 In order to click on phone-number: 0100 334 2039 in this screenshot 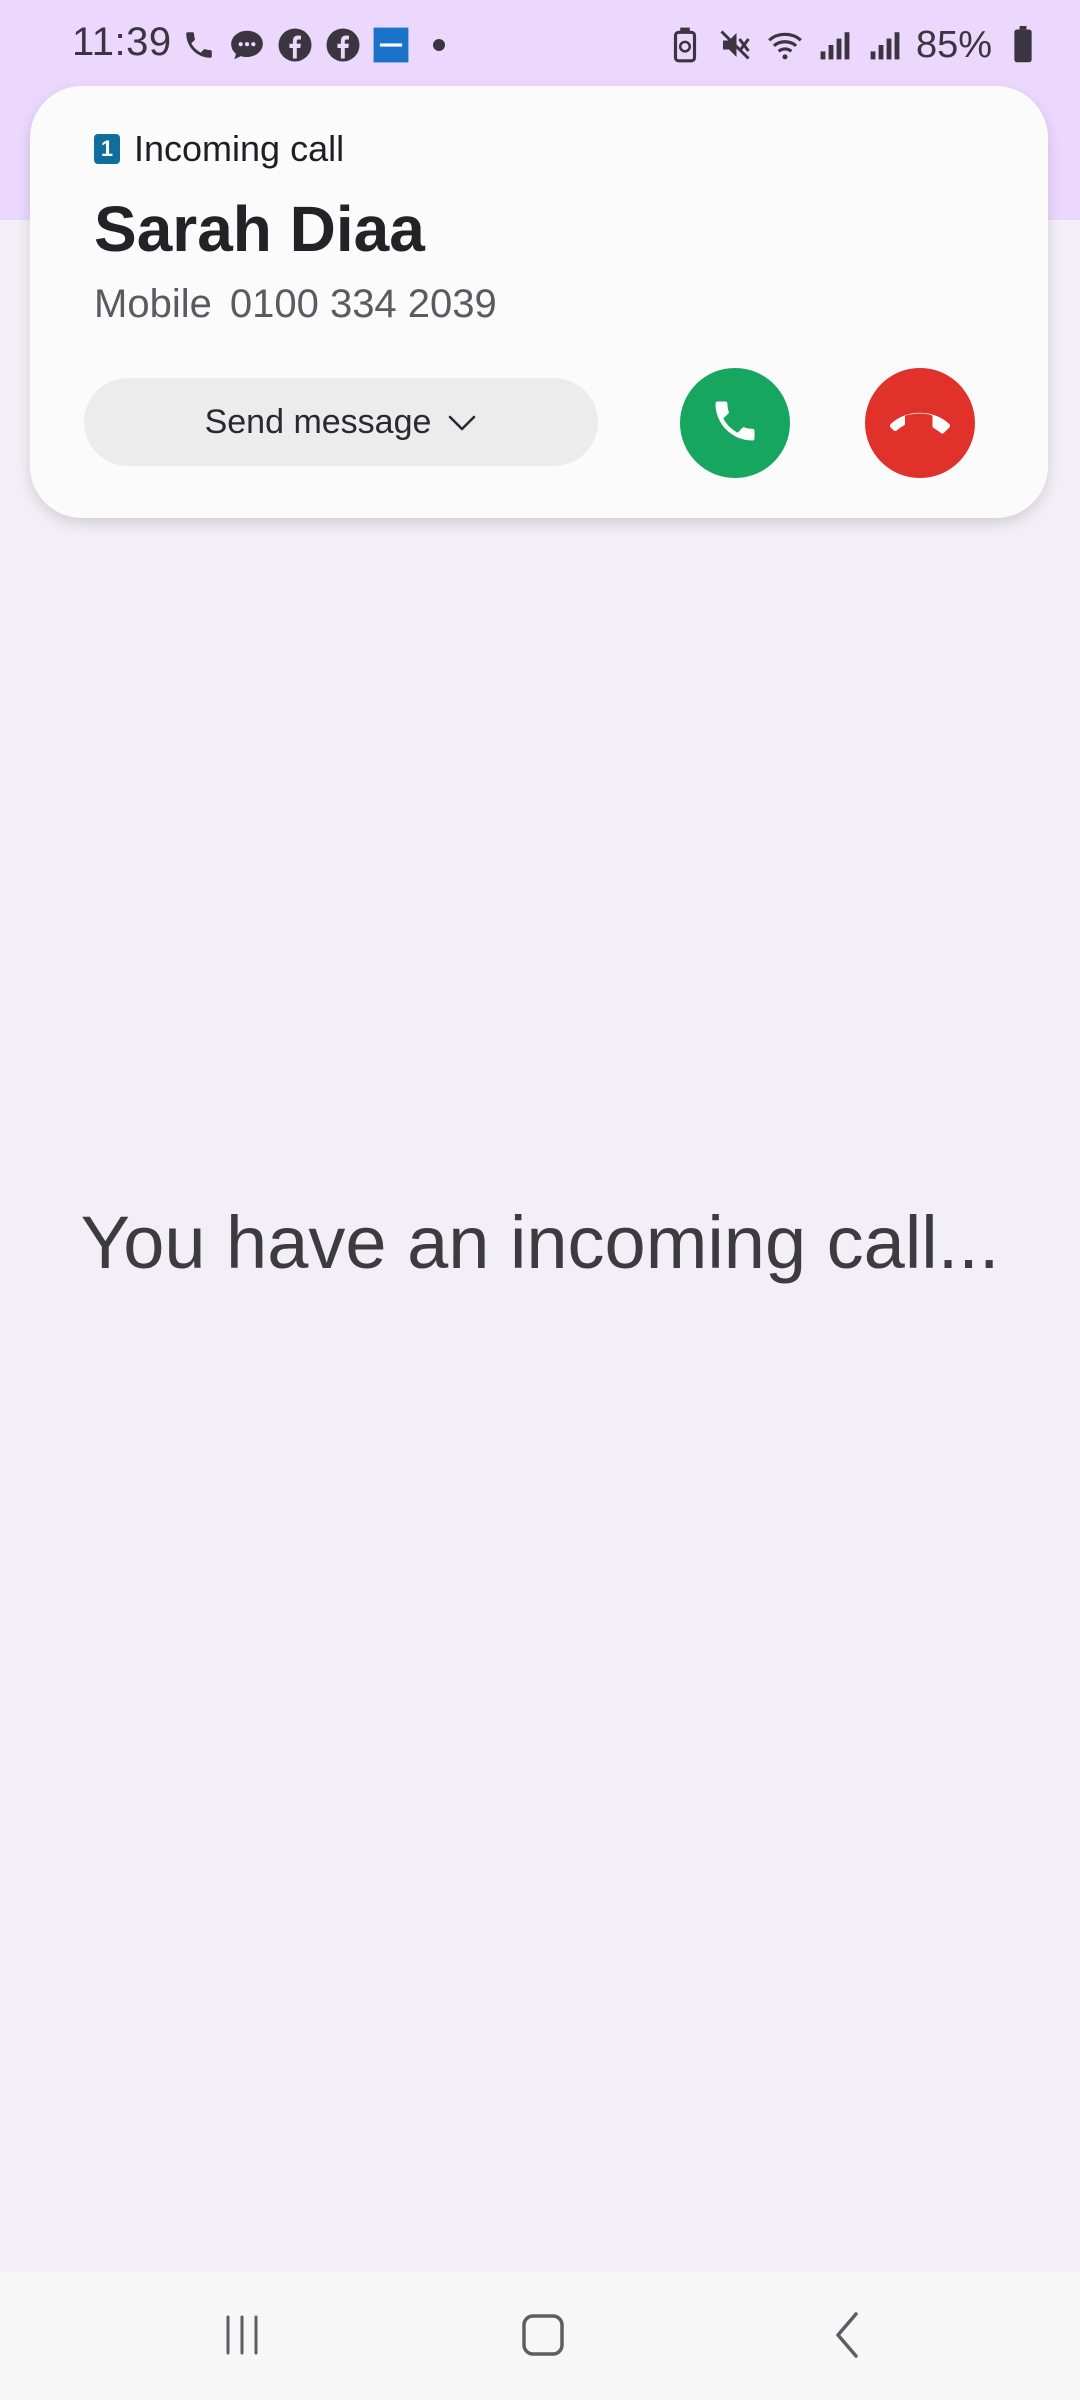, I will do `click(363, 304)`.